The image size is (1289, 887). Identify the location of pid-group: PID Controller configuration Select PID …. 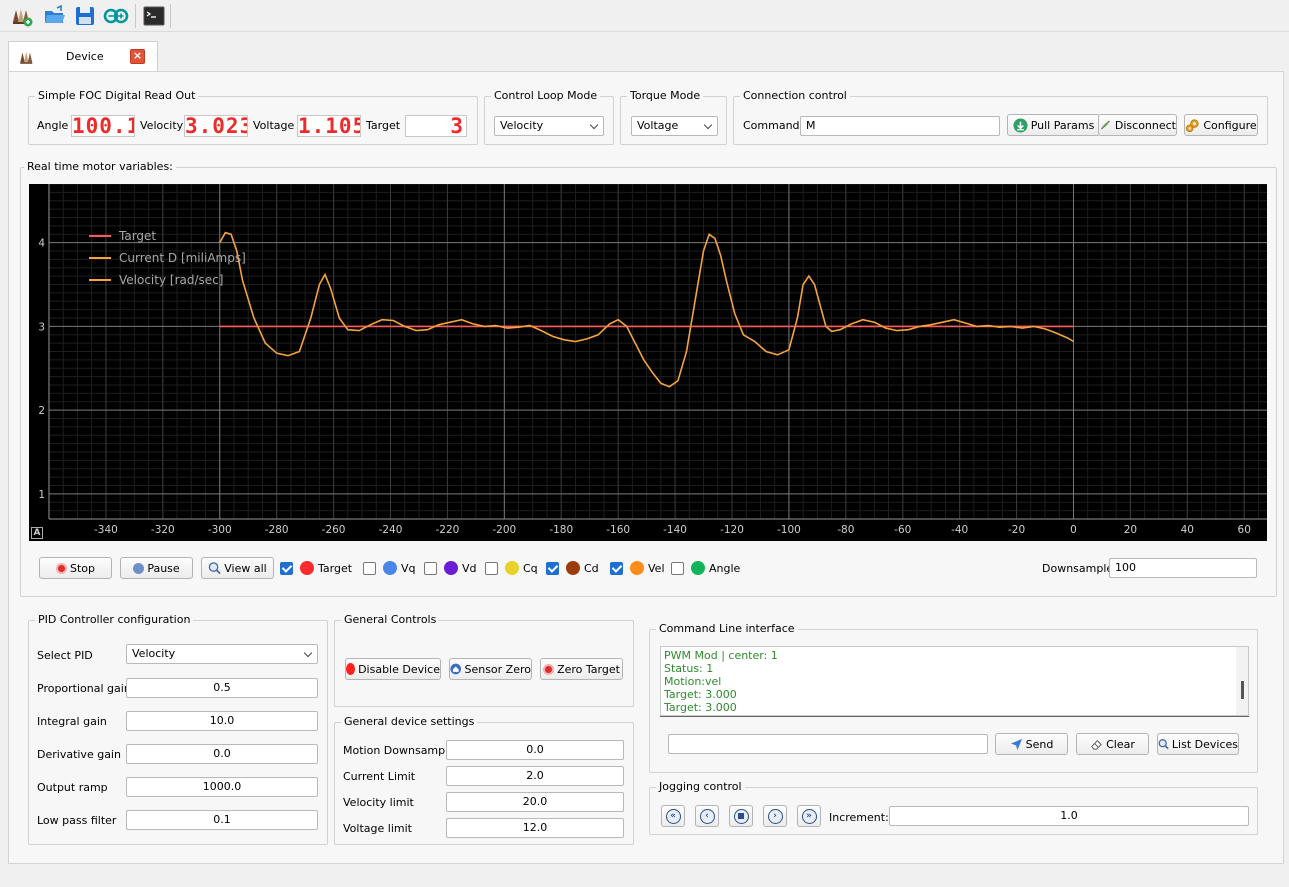
(178, 729).